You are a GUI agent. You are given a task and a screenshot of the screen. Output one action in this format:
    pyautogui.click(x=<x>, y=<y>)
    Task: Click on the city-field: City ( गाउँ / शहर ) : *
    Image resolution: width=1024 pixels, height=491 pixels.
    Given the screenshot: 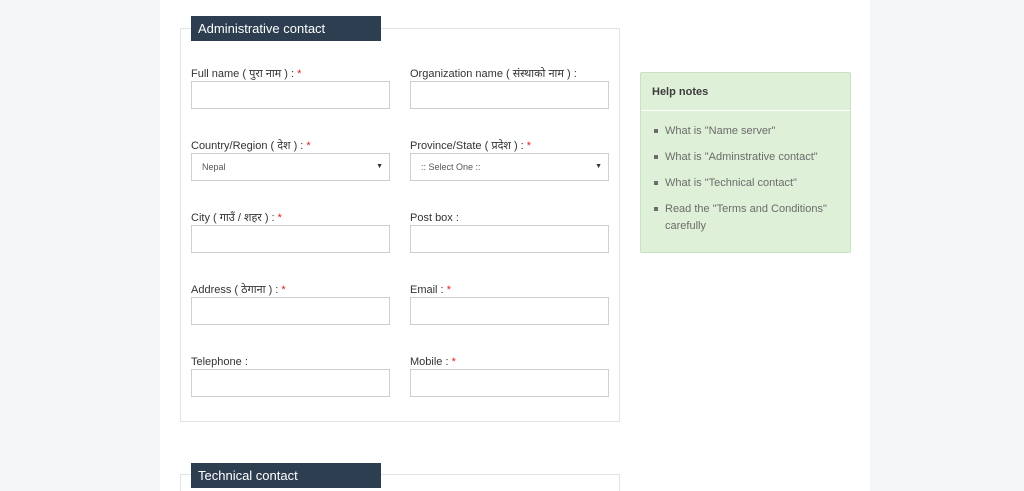 What is the action you would take?
    pyautogui.click(x=290, y=232)
    